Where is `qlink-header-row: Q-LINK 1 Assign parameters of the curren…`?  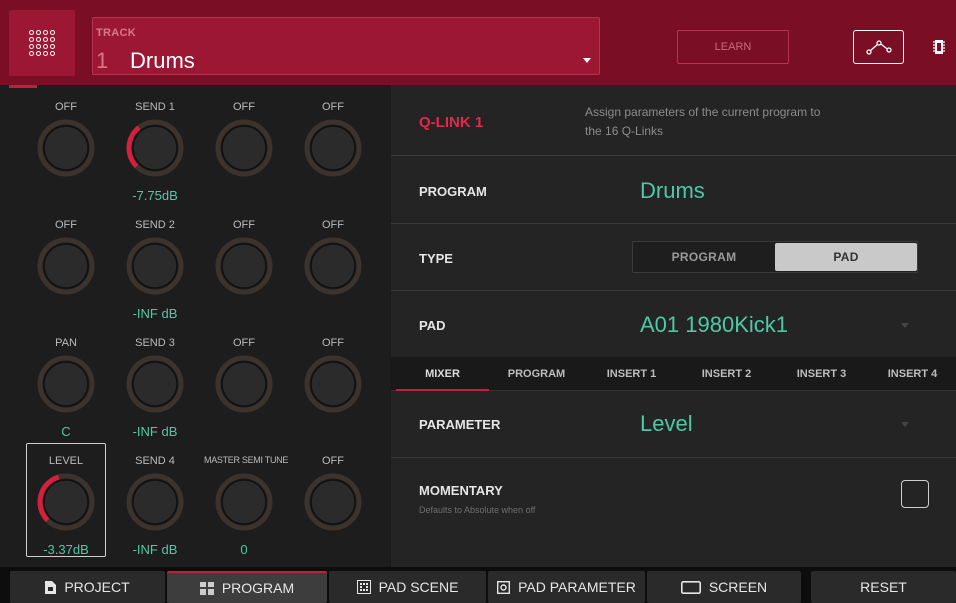
qlink-header-row: Q-LINK 1 Assign parameters of the curren… is located at coordinates (673, 120).